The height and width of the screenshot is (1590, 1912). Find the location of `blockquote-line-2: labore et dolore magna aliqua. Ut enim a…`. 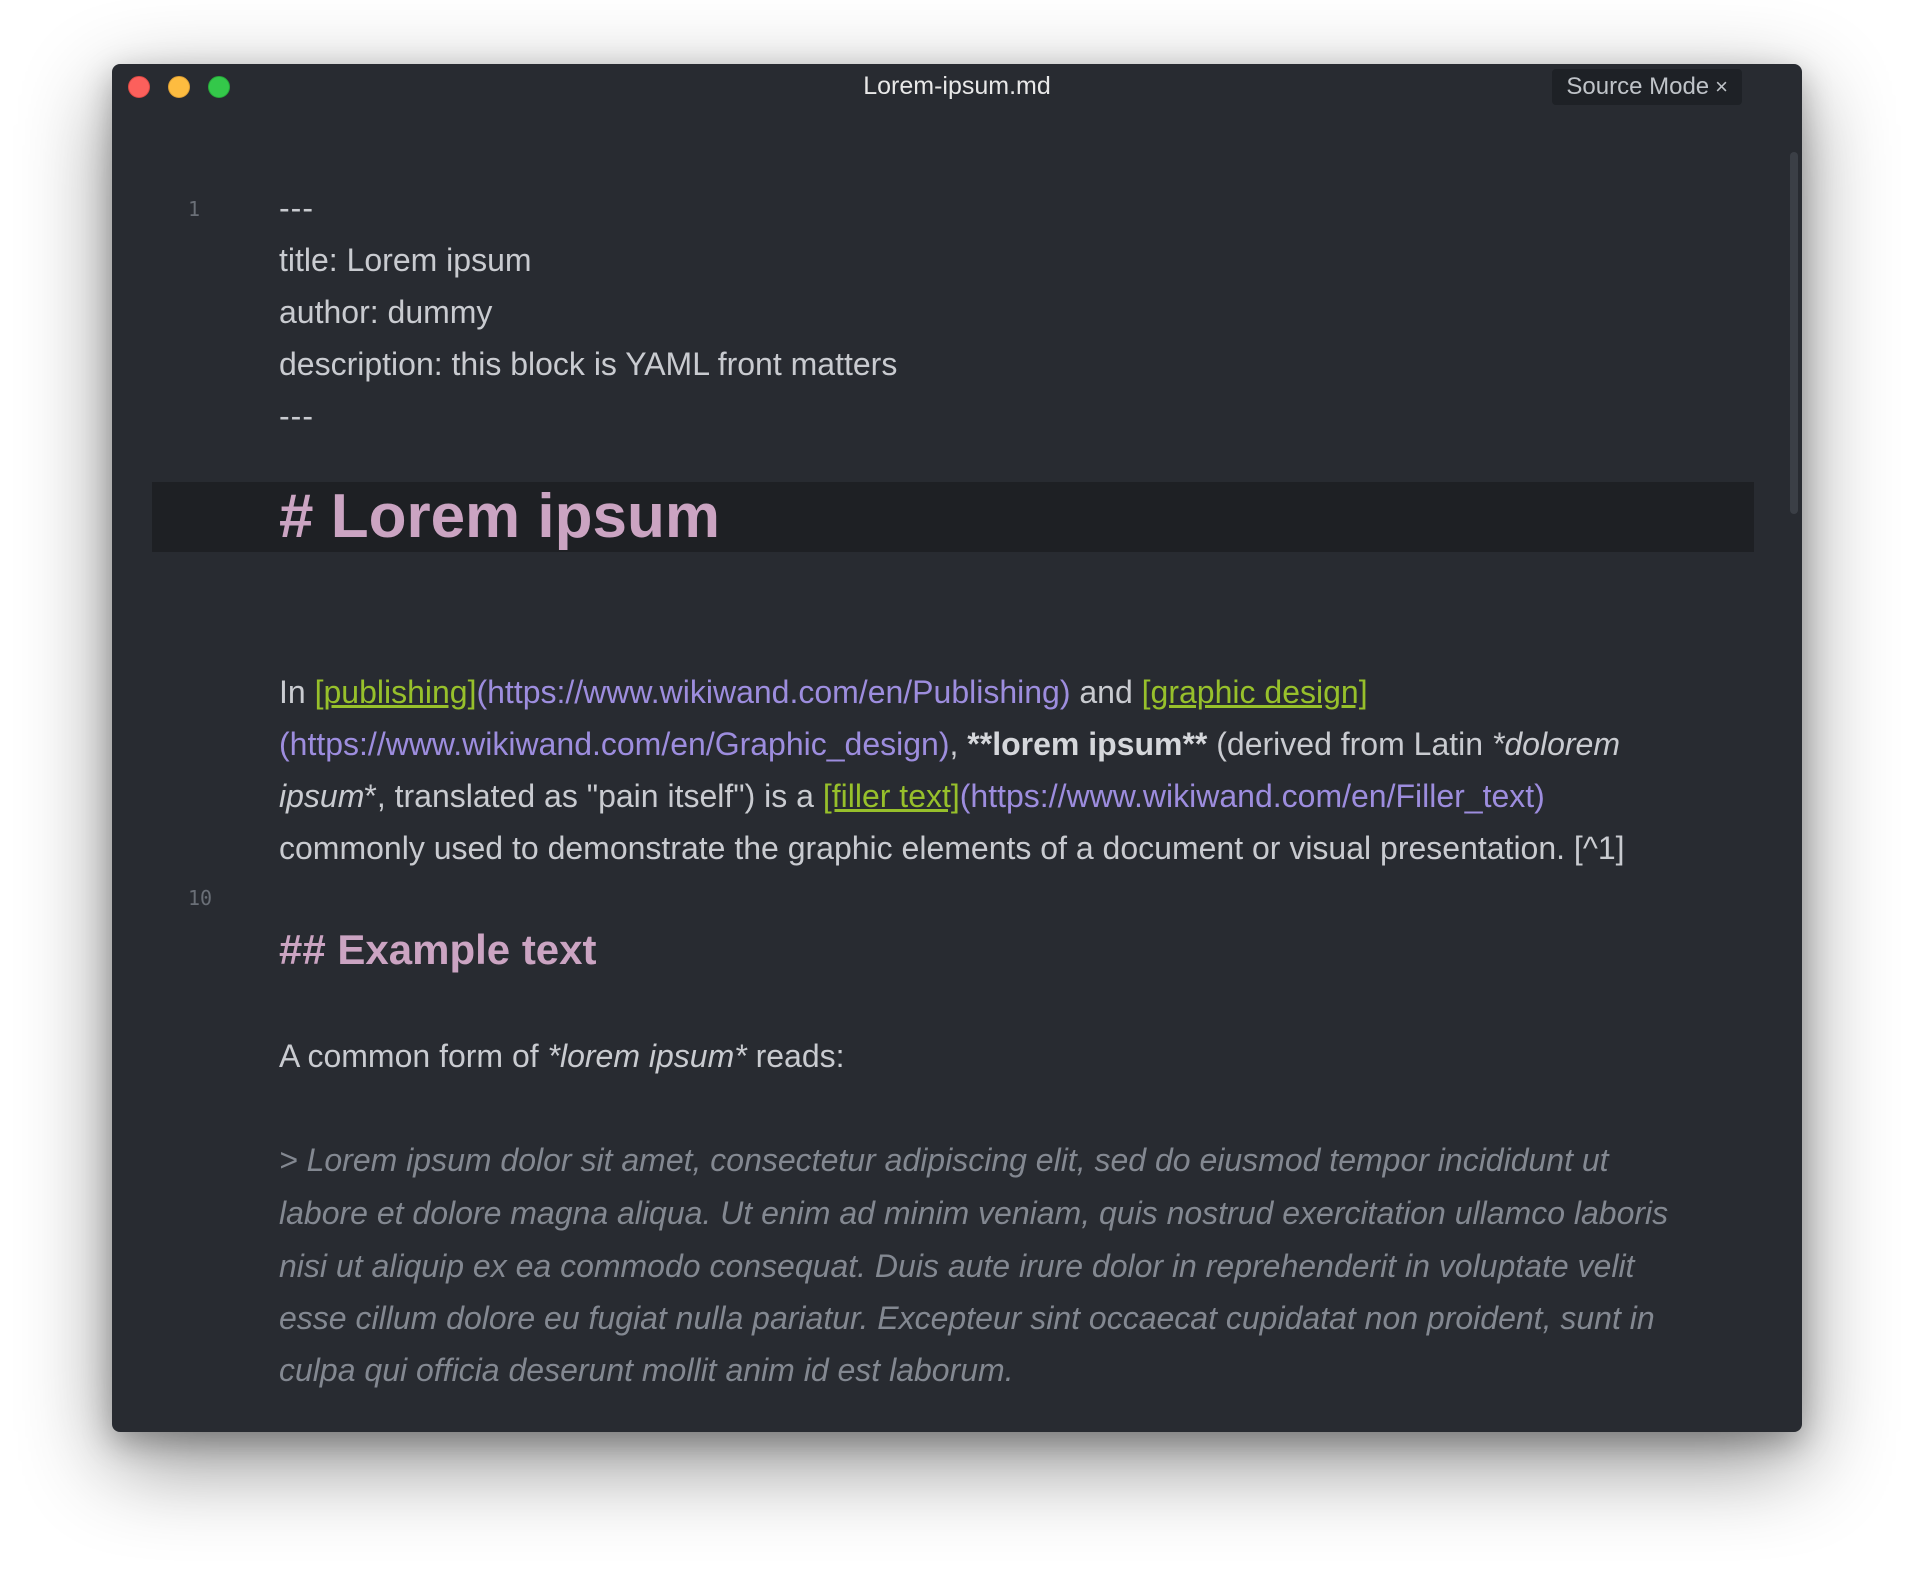

blockquote-line-2: labore et dolore magna aliqua. Ut enim a… is located at coordinates (974, 1213).